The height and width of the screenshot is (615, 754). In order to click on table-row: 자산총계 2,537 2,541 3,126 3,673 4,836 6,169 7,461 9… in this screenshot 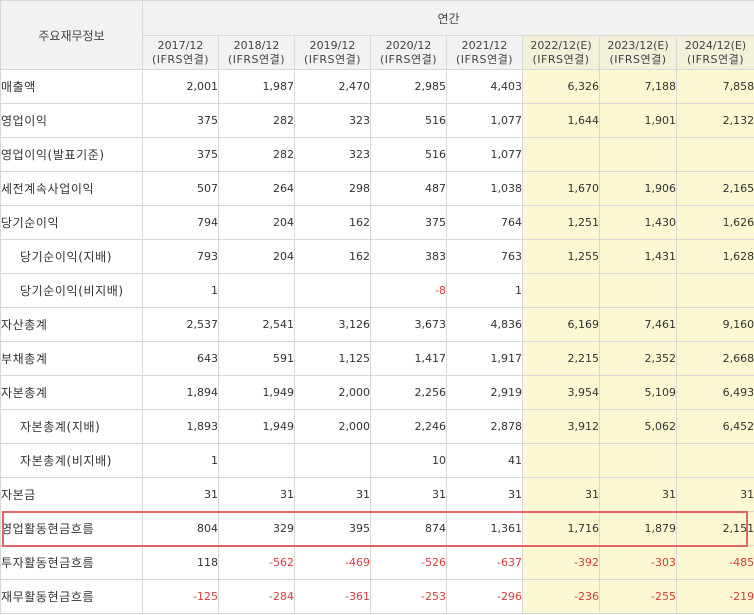, I will do `click(377, 324)`.